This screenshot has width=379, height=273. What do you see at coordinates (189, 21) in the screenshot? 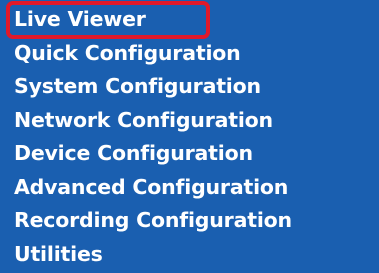
I see `menu-item-live-viewer: Live Viewer` at bounding box center [189, 21].